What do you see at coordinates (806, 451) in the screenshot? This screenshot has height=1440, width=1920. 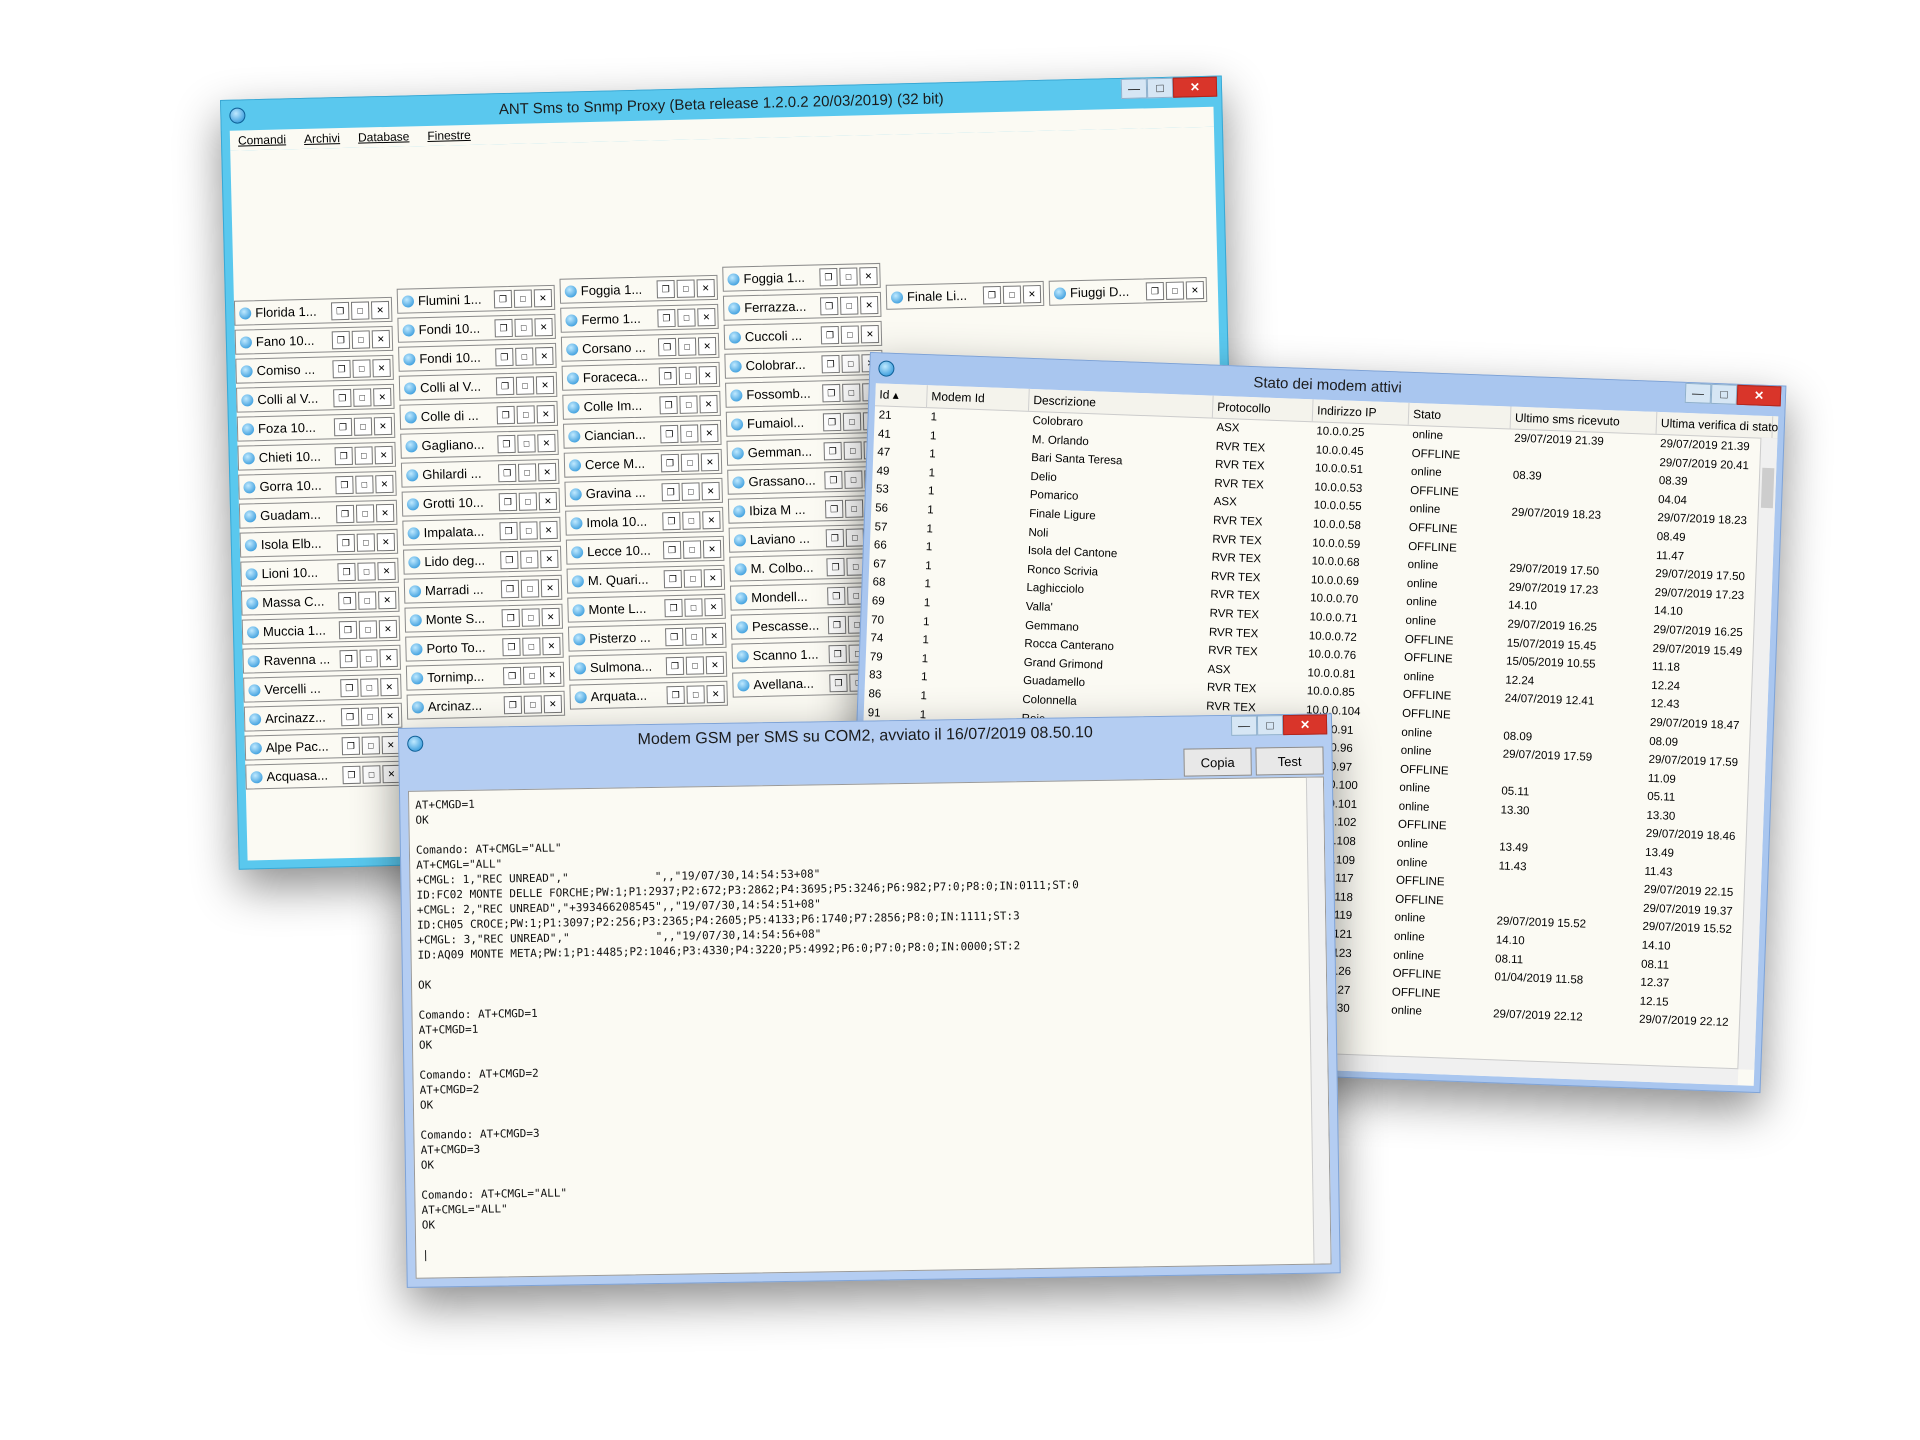 I see `minimized-window: Gemman...❐□✕` at bounding box center [806, 451].